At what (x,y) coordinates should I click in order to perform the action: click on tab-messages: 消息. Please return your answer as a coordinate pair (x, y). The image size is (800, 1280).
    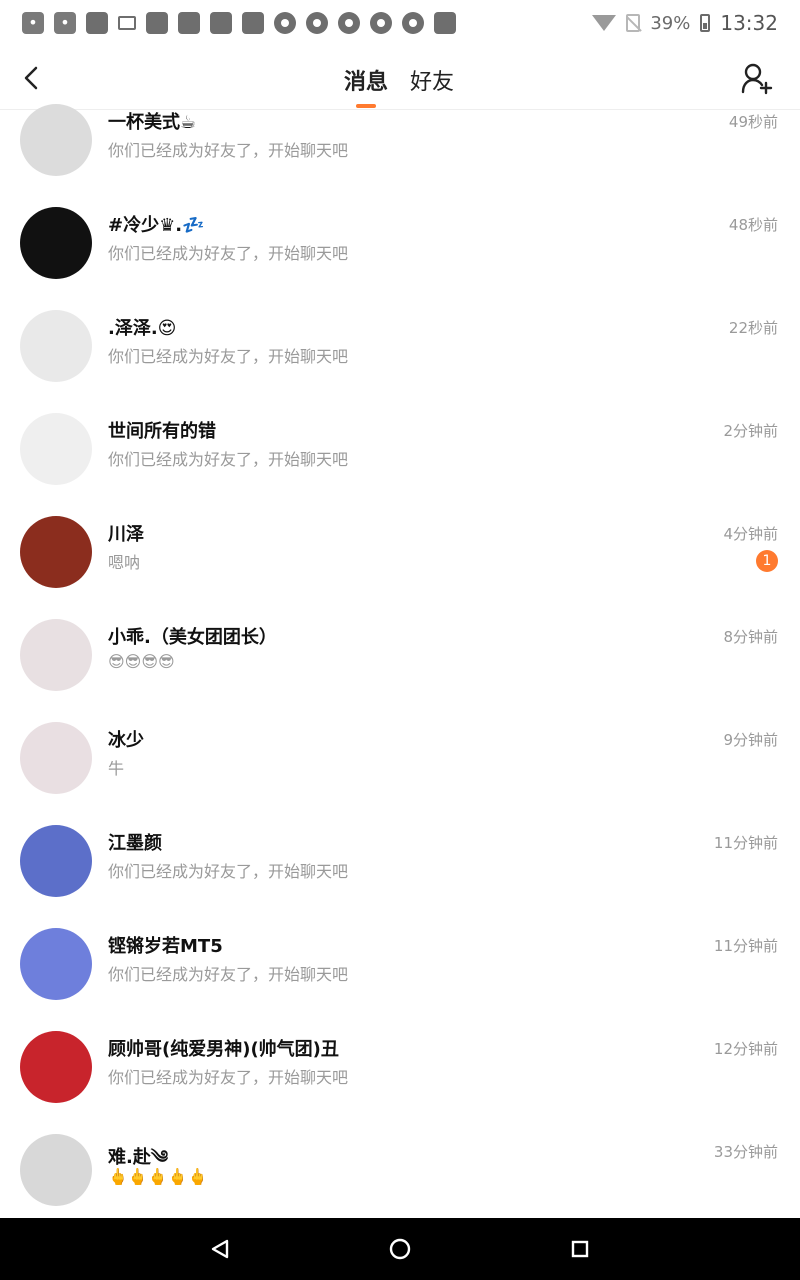
    Looking at the image, I should click on (366, 86).